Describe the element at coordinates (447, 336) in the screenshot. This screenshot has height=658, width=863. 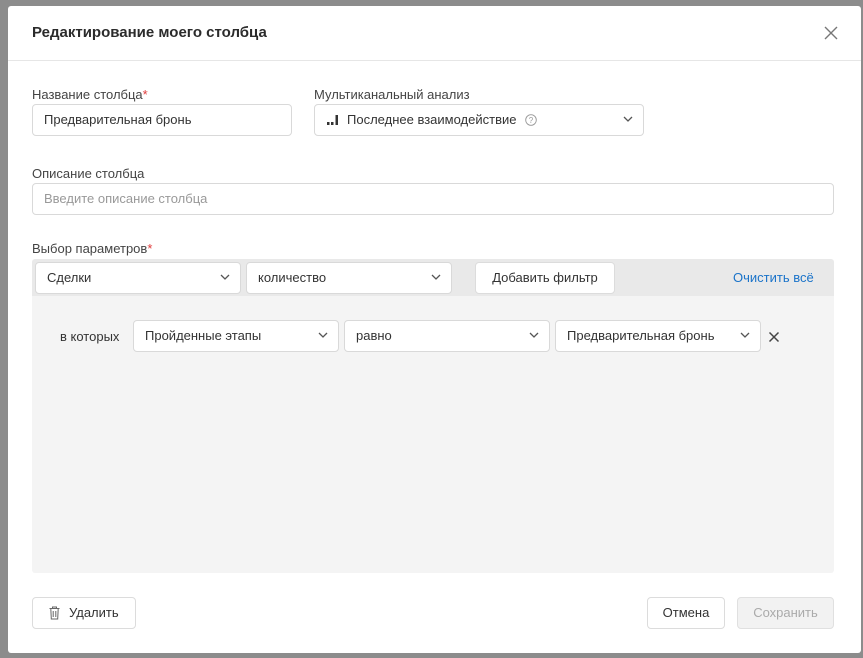
I see `filter-operator-select: равно` at that location.